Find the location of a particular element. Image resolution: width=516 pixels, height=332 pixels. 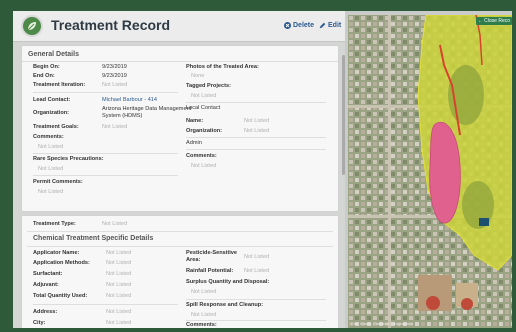

end-on-row: End On: is located at coordinates (44, 76).